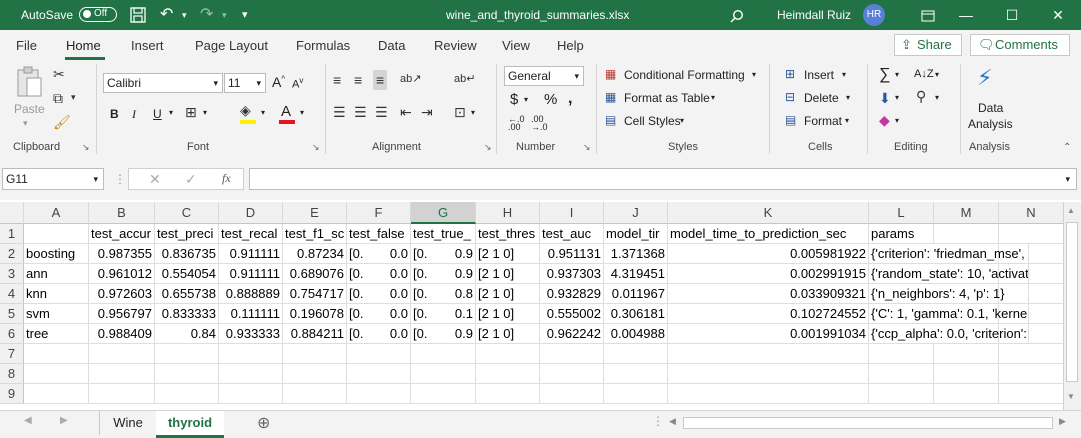 The image size is (1081, 438). Describe the element at coordinates (187, 274) in the screenshot. I see `cell: 0.554054` at that location.